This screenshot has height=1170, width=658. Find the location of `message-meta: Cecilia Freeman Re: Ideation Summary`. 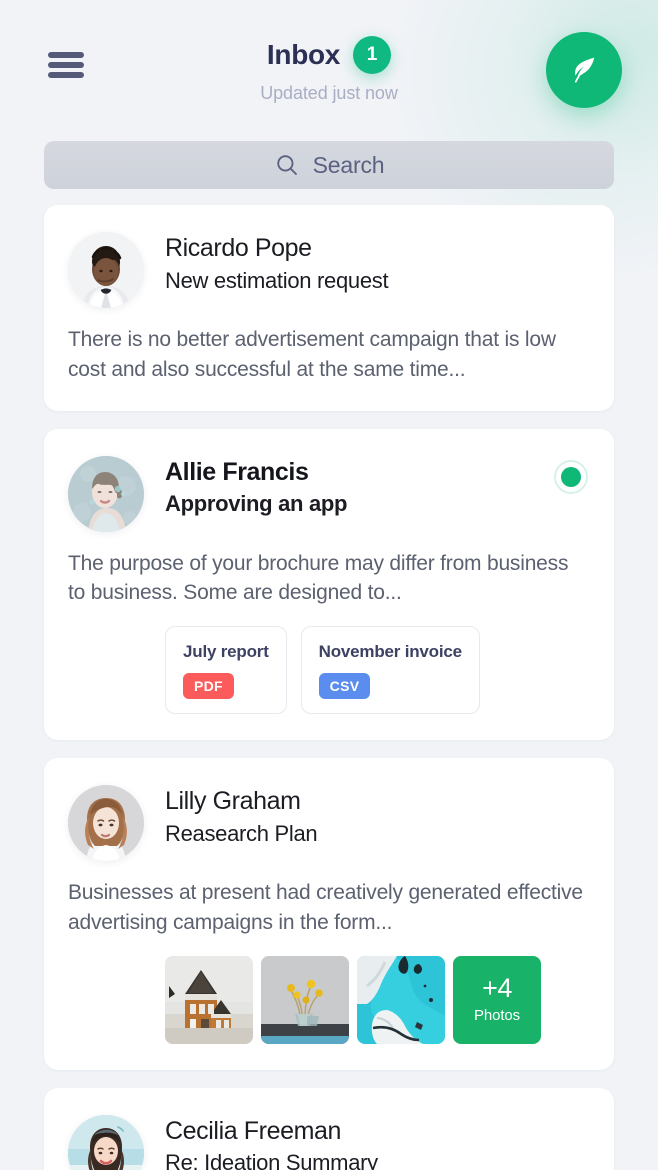

message-meta: Cecilia Freeman Re: Ideation Summary is located at coordinates (271, 1142).